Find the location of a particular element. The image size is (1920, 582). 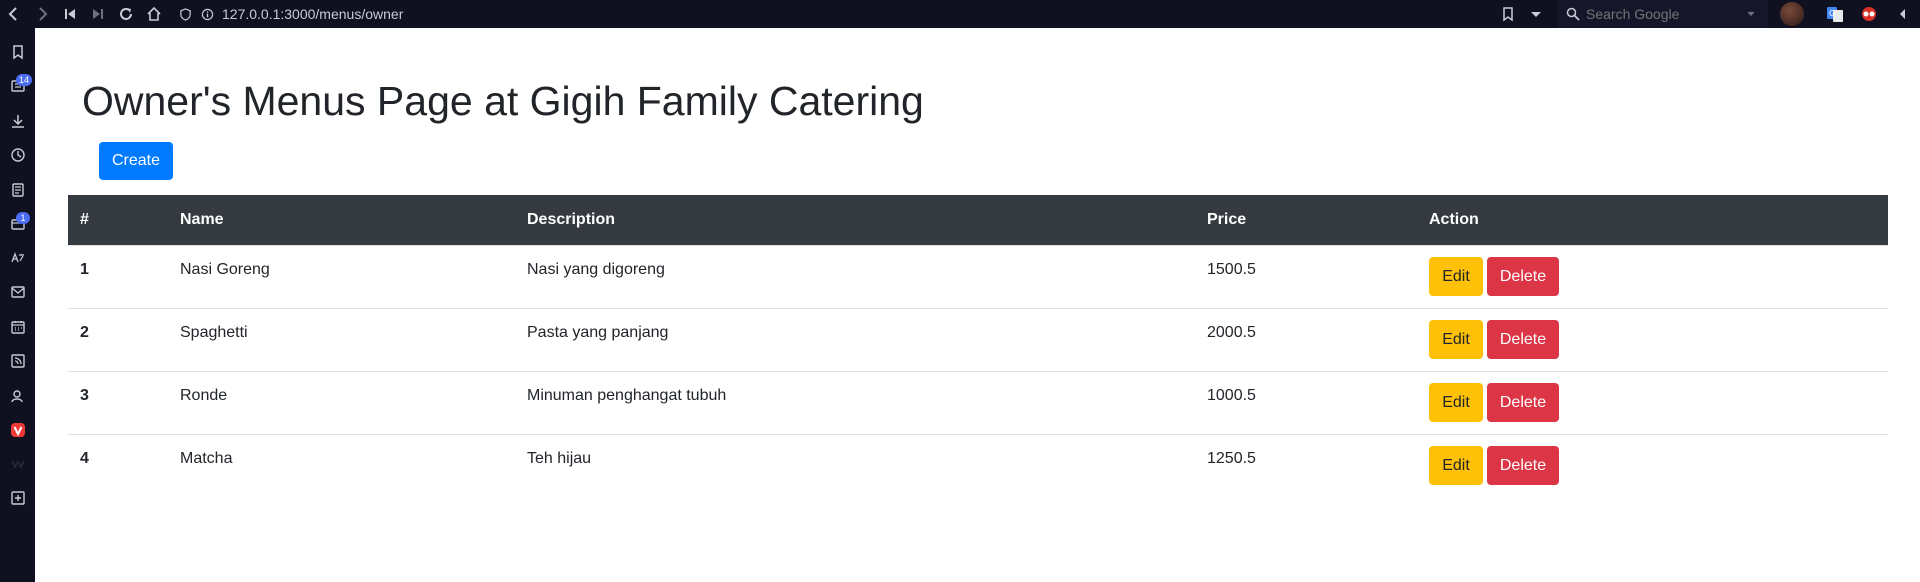

search-field is located at coordinates (1663, 14).